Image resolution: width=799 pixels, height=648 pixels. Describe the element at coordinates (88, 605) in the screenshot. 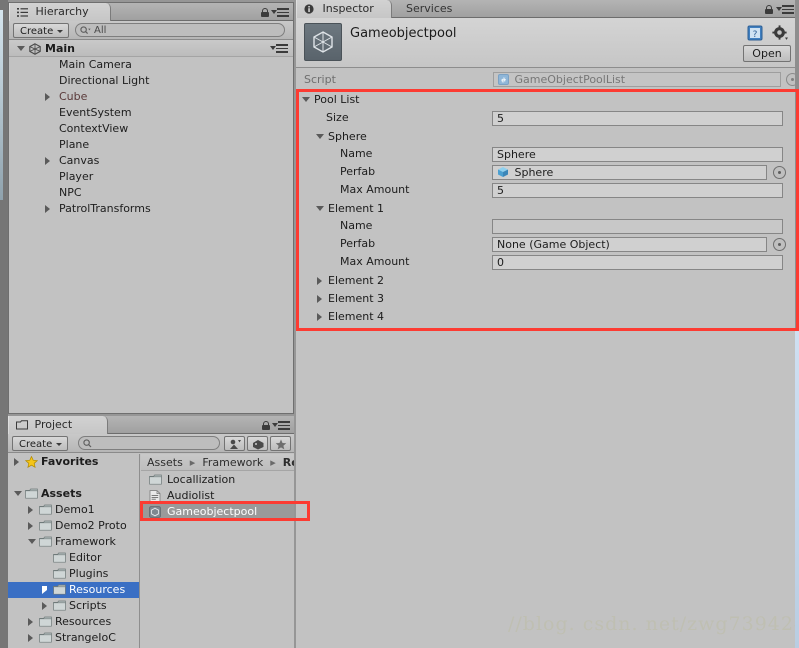

I see `project-tree-item-label: Scripts` at that location.